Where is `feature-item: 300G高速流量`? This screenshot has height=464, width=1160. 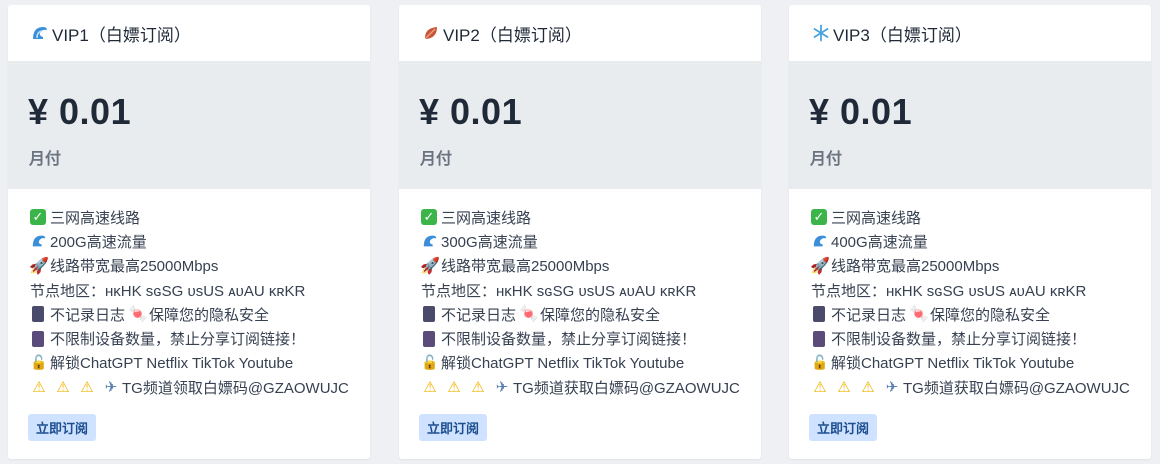 feature-item: 300G高速流量 is located at coordinates (591, 241).